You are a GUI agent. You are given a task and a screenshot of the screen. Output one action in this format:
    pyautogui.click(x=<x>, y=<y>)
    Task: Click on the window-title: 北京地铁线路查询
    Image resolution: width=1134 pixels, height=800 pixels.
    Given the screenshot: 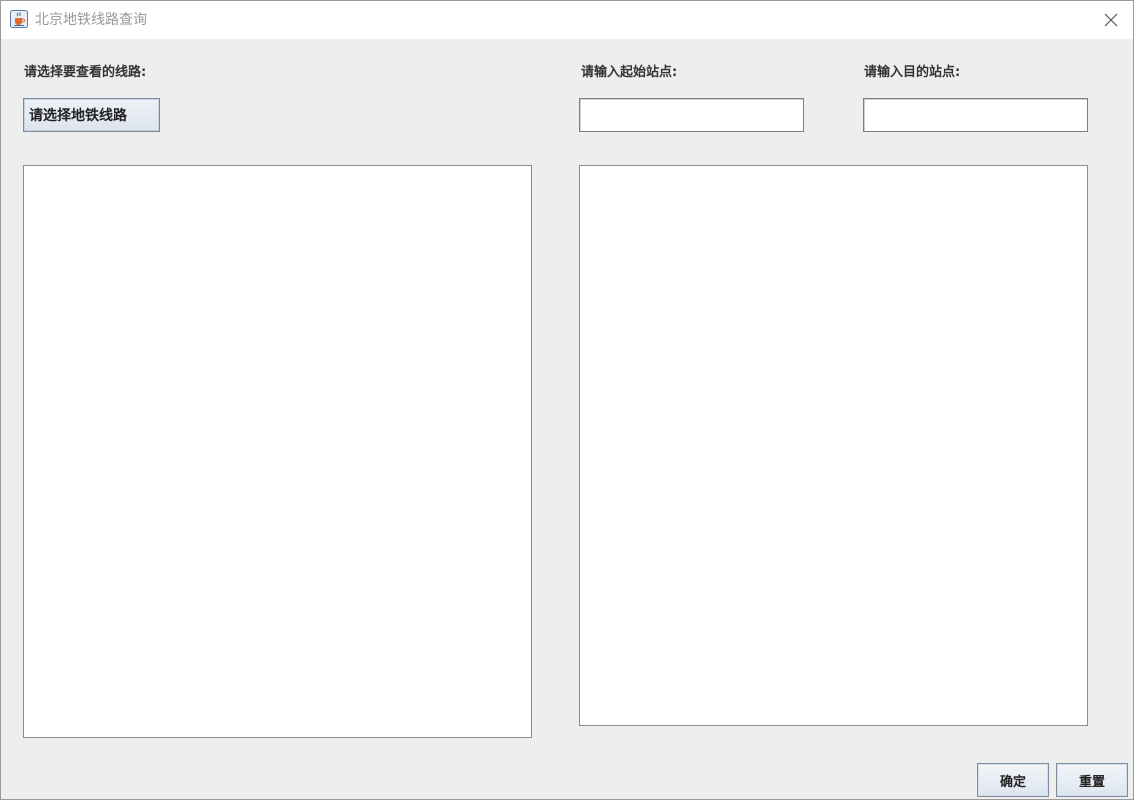 What is the action you would take?
    pyautogui.click(x=91, y=20)
    